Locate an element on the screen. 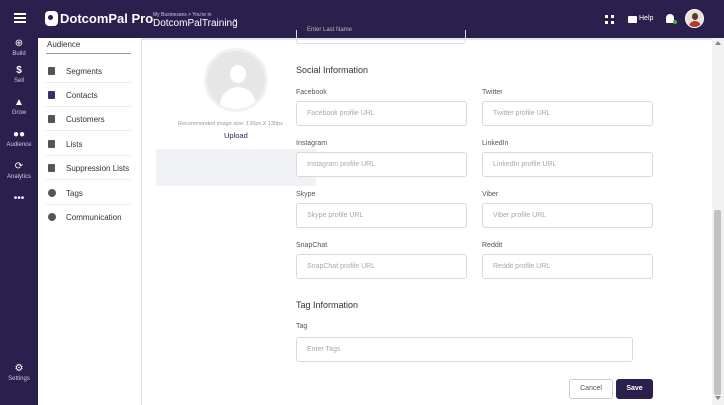 The image size is (724, 405). twitter-label: Twitter is located at coordinates (492, 92).